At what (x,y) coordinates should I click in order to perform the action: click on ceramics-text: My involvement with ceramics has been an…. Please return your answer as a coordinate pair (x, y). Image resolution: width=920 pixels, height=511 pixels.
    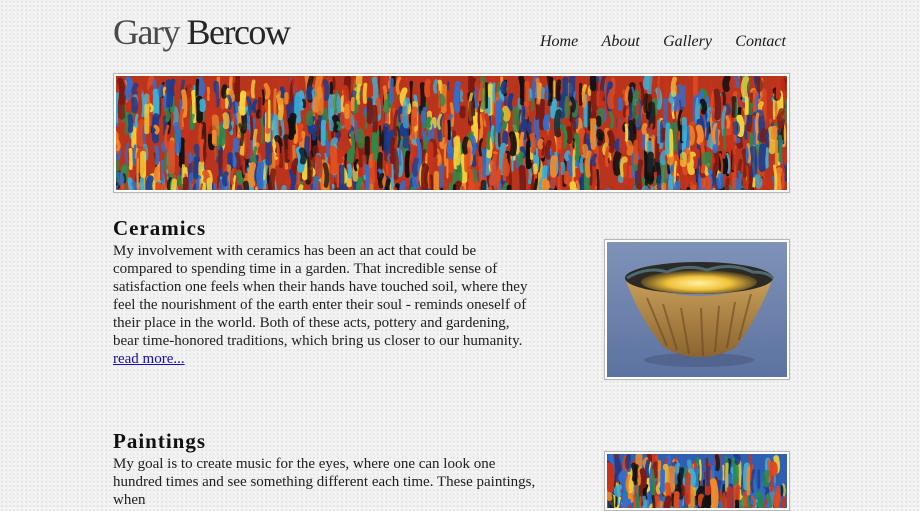
    Looking at the image, I should click on (320, 296).